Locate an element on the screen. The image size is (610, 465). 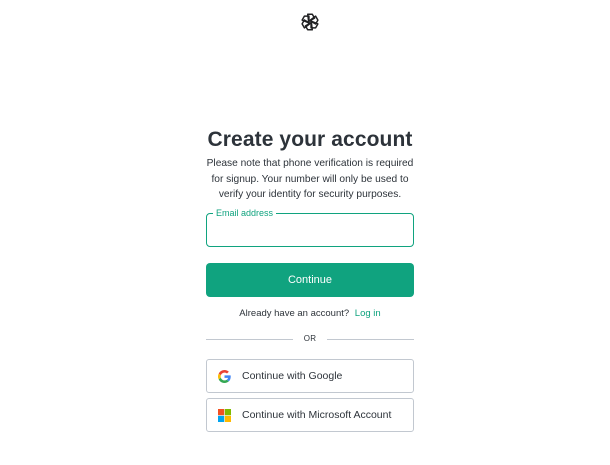
google-icon is located at coordinates (224, 376).